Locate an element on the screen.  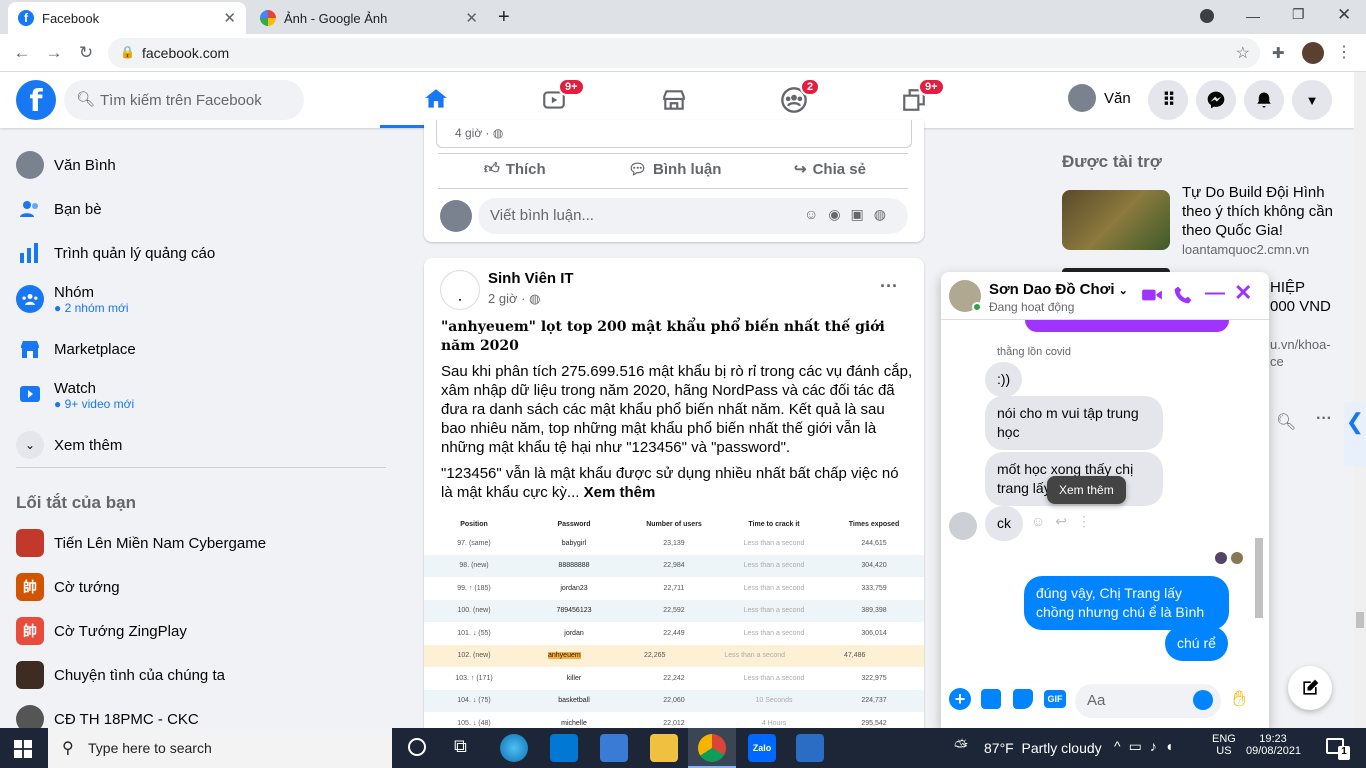
restore-icon: ❐ is located at coordinates (1298, 14).